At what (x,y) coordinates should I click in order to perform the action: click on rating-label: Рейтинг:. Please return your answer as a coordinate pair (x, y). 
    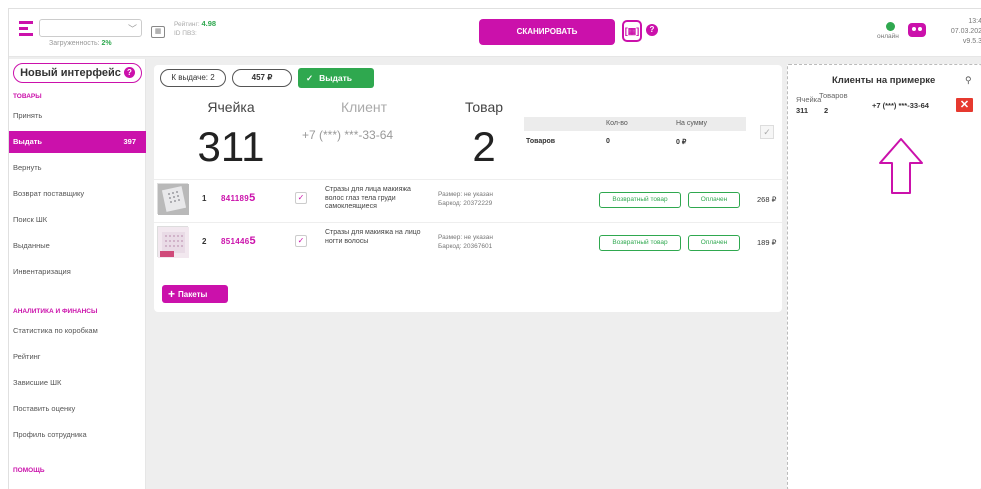
    Looking at the image, I should click on (187, 24).